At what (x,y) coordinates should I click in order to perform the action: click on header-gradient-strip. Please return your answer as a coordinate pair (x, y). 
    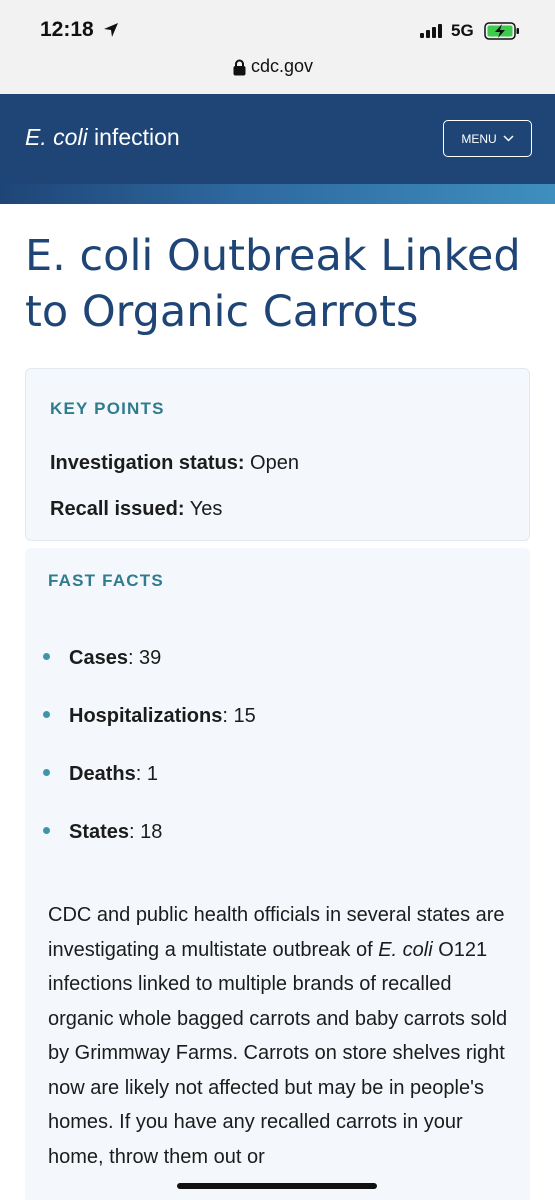
    Looking at the image, I should click on (277, 194).